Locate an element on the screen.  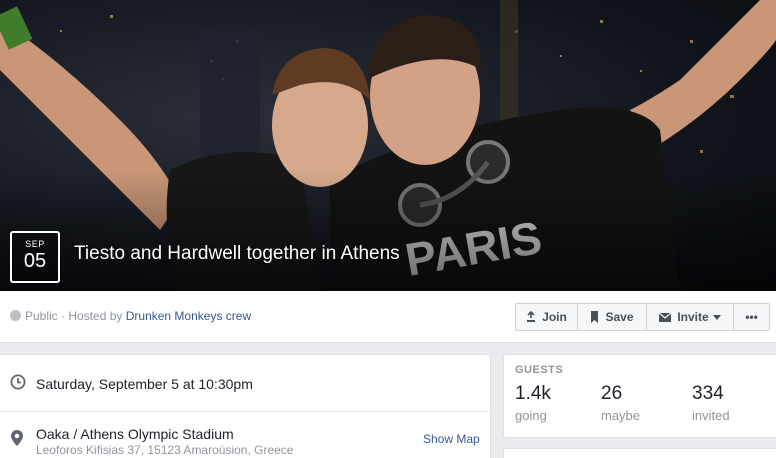
join-icon is located at coordinates (531, 317).